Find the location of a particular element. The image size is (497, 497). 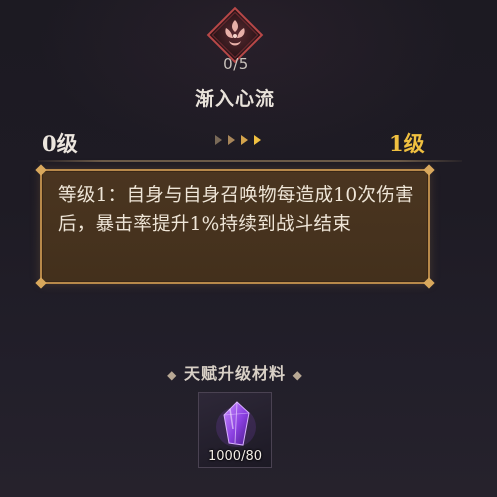

purple-crystal-icon is located at coordinates (236, 424).